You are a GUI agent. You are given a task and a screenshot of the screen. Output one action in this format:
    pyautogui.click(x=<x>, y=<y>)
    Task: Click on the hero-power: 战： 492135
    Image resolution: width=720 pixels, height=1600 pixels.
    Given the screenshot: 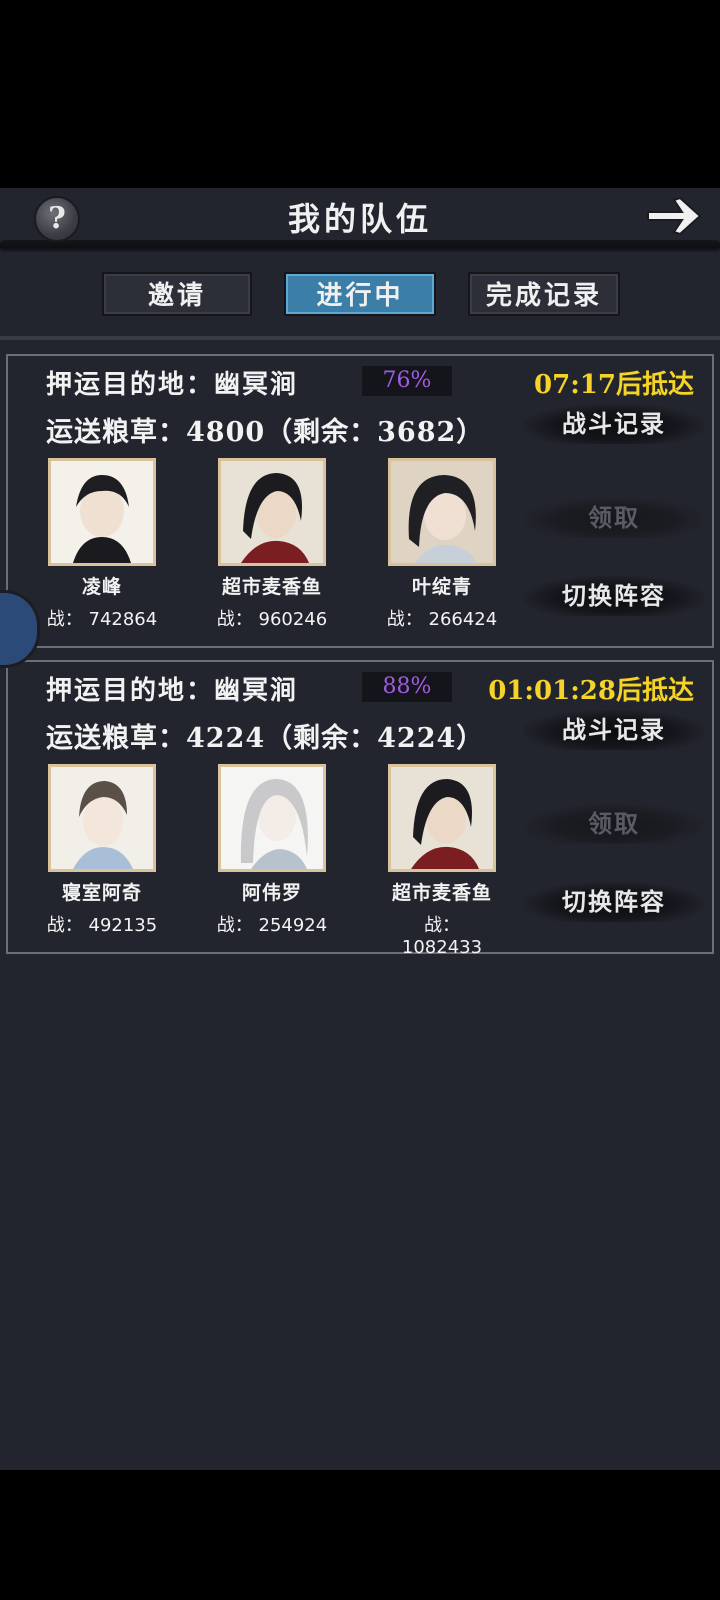 What is the action you would take?
    pyautogui.click(x=102, y=925)
    